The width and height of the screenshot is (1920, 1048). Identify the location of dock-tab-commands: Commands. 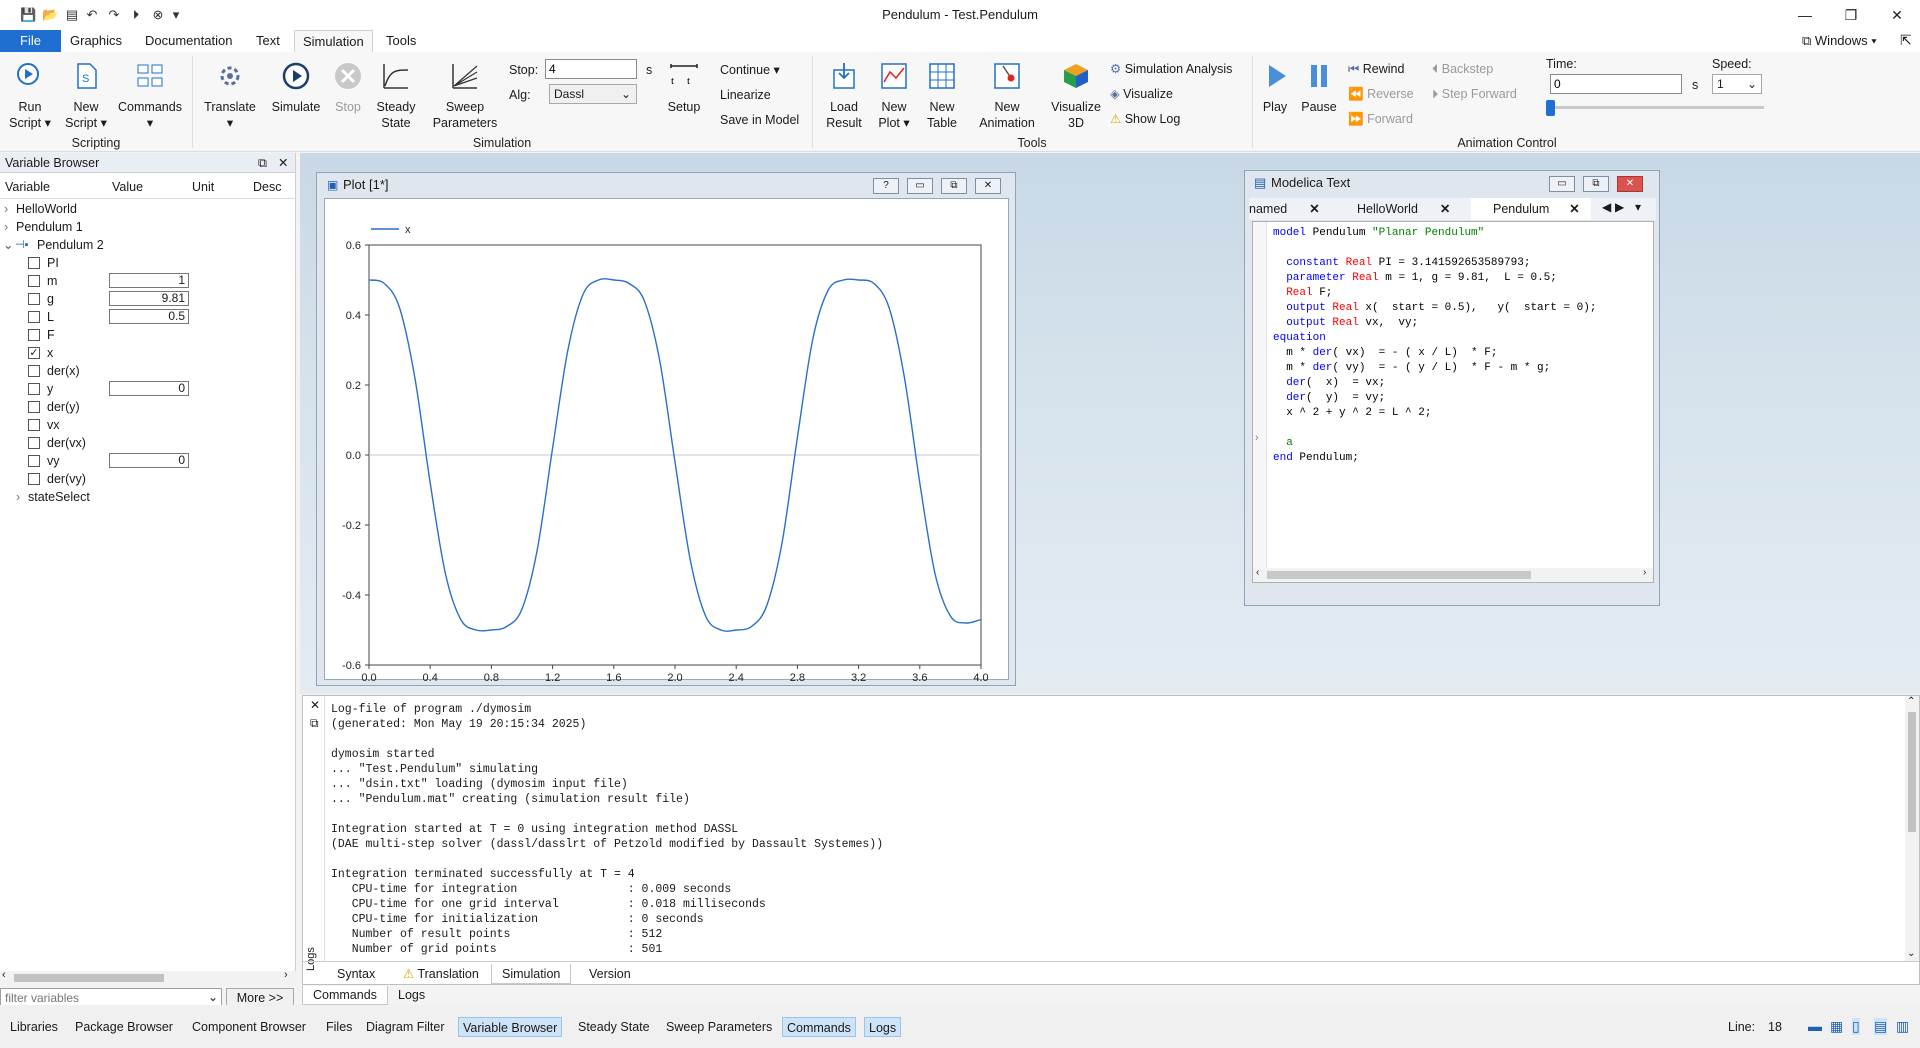
(819, 1027).